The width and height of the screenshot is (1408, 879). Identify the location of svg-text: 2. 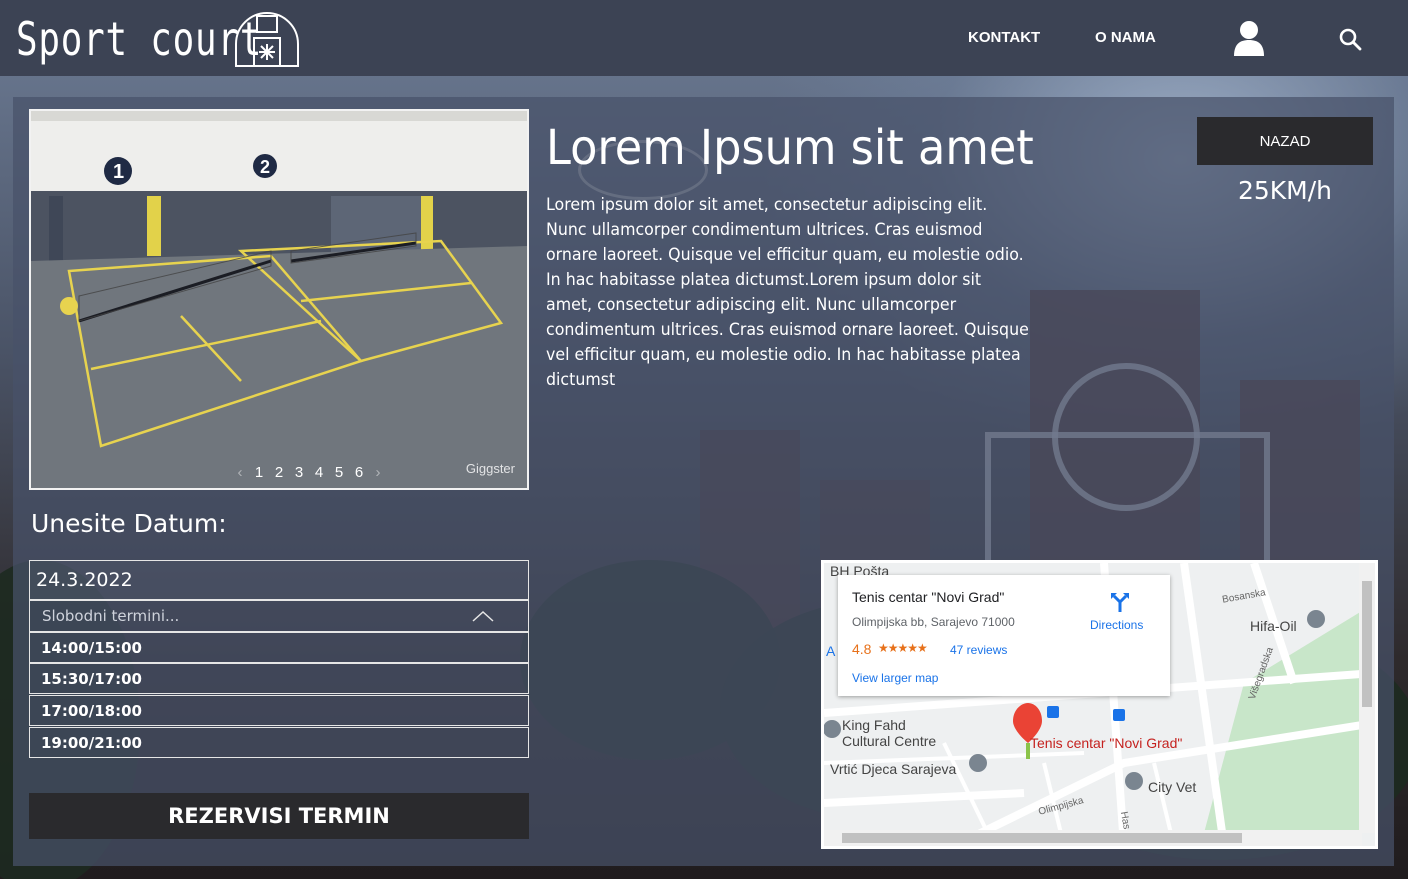
(265, 167).